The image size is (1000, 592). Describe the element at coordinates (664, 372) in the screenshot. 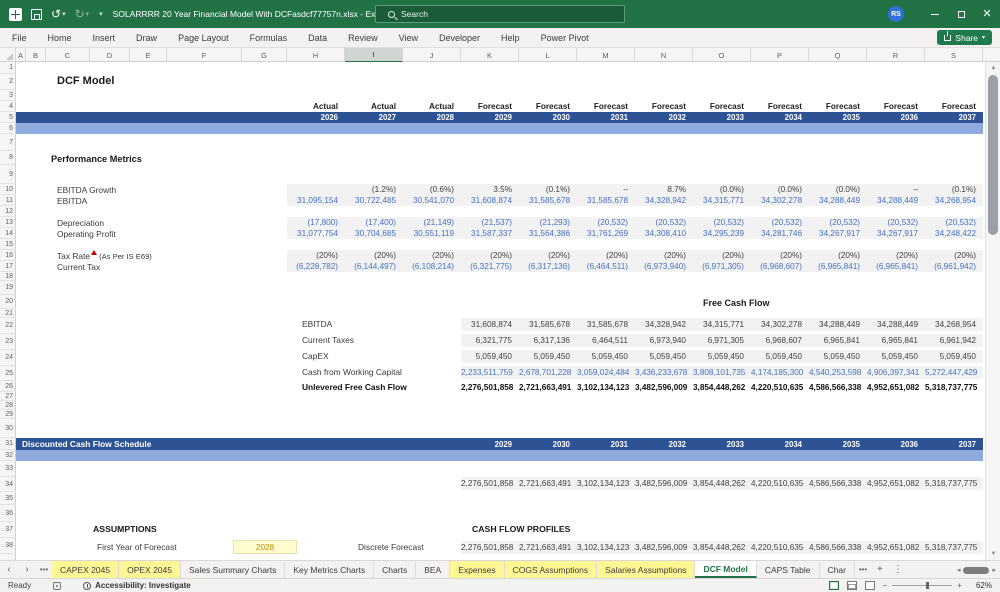

I see `data-cell: 3,436,233,678` at that location.